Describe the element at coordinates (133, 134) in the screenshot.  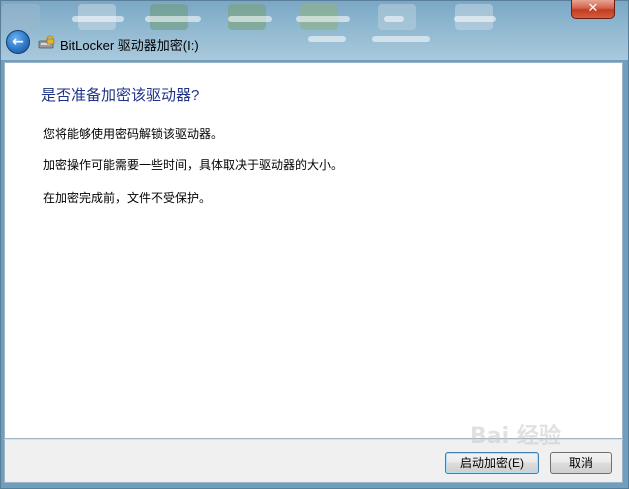
I see `info-text: 您将能够使用密码解锁该驱动器。` at that location.